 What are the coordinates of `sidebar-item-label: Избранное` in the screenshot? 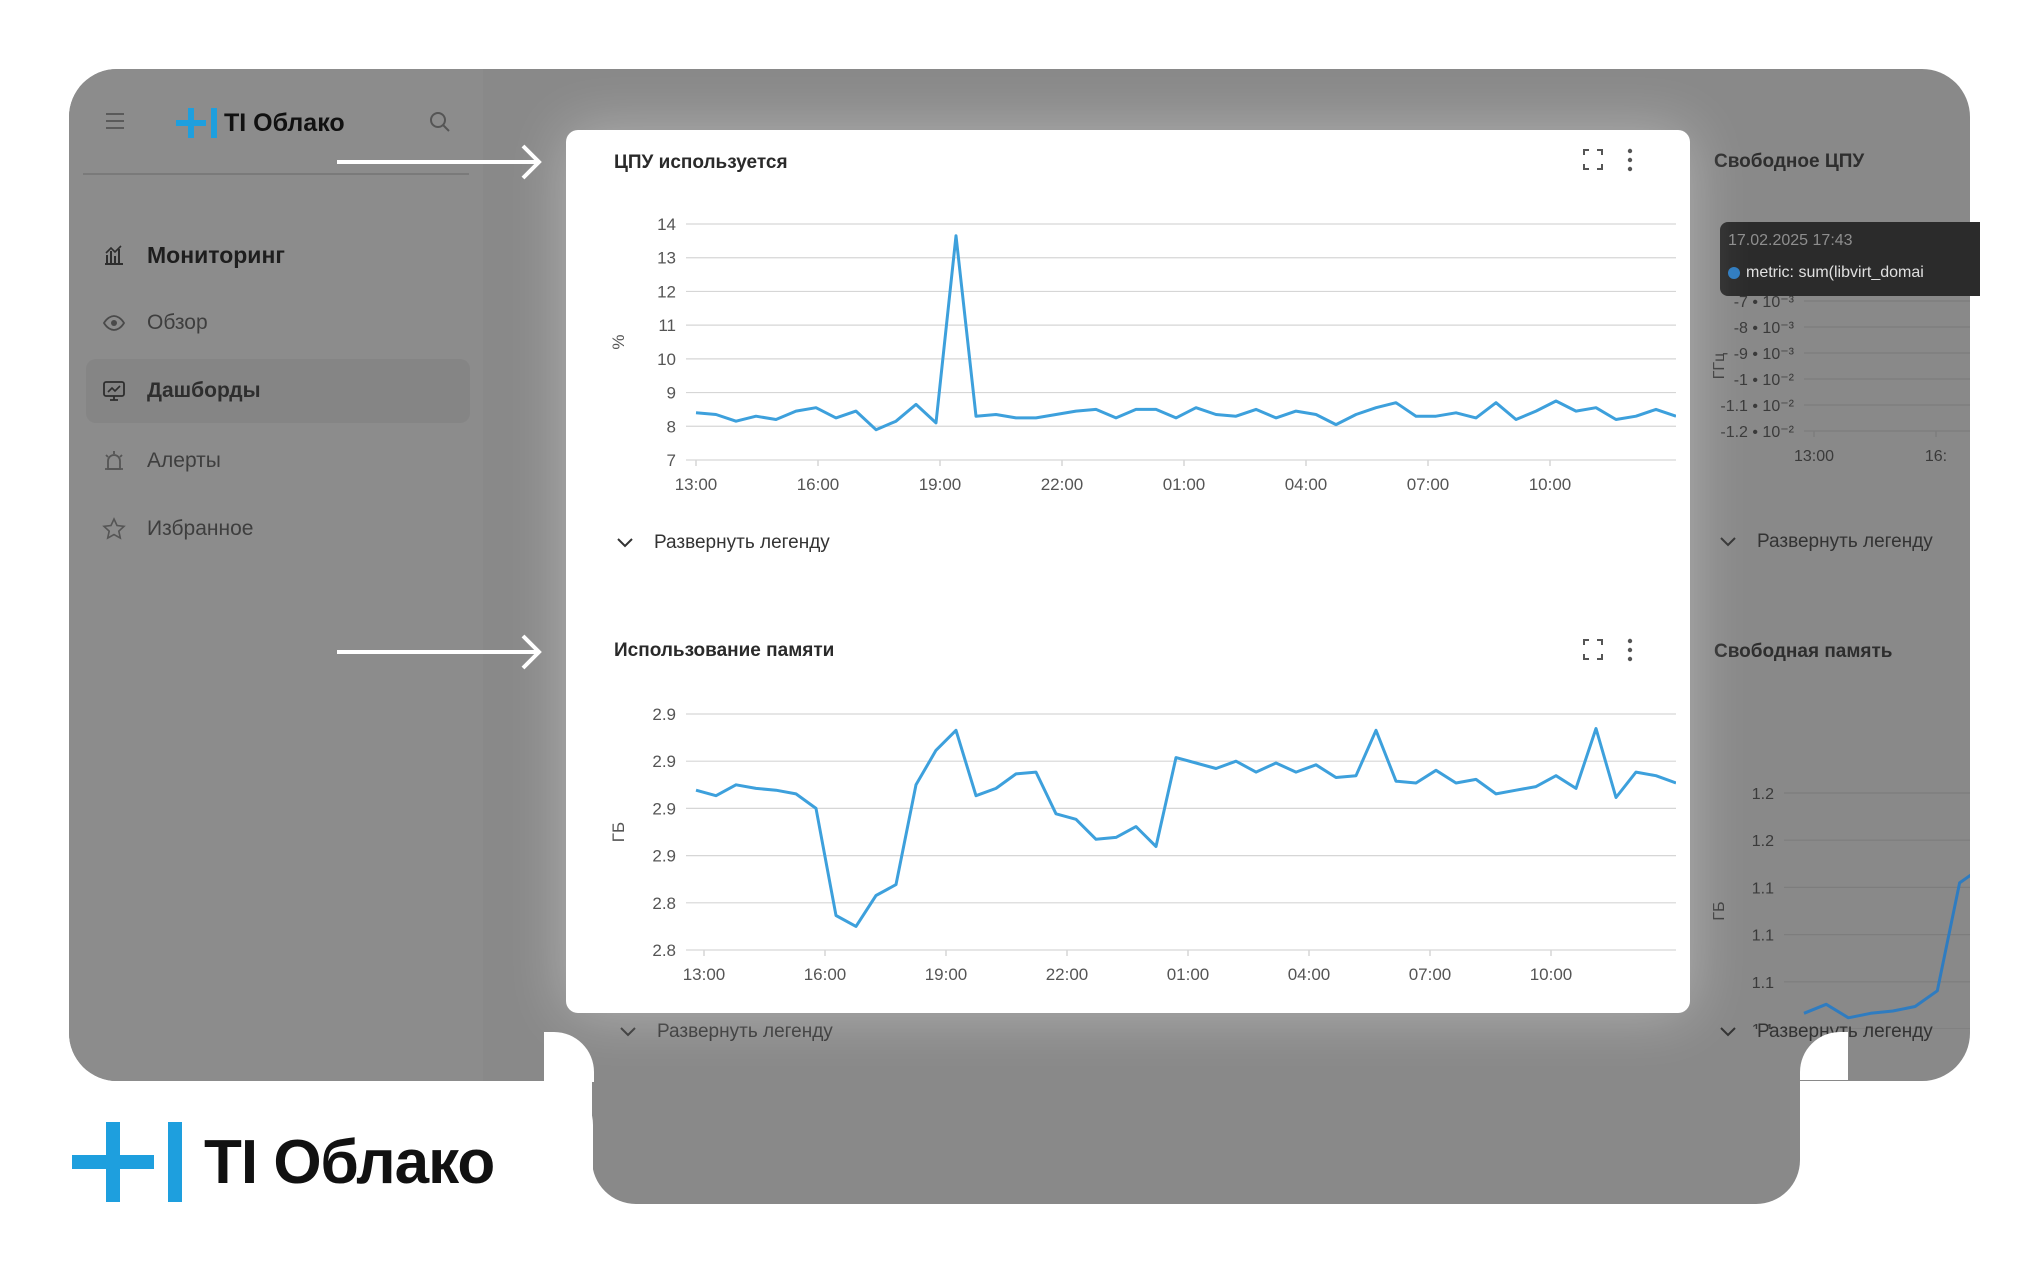 It's located at (200, 528).